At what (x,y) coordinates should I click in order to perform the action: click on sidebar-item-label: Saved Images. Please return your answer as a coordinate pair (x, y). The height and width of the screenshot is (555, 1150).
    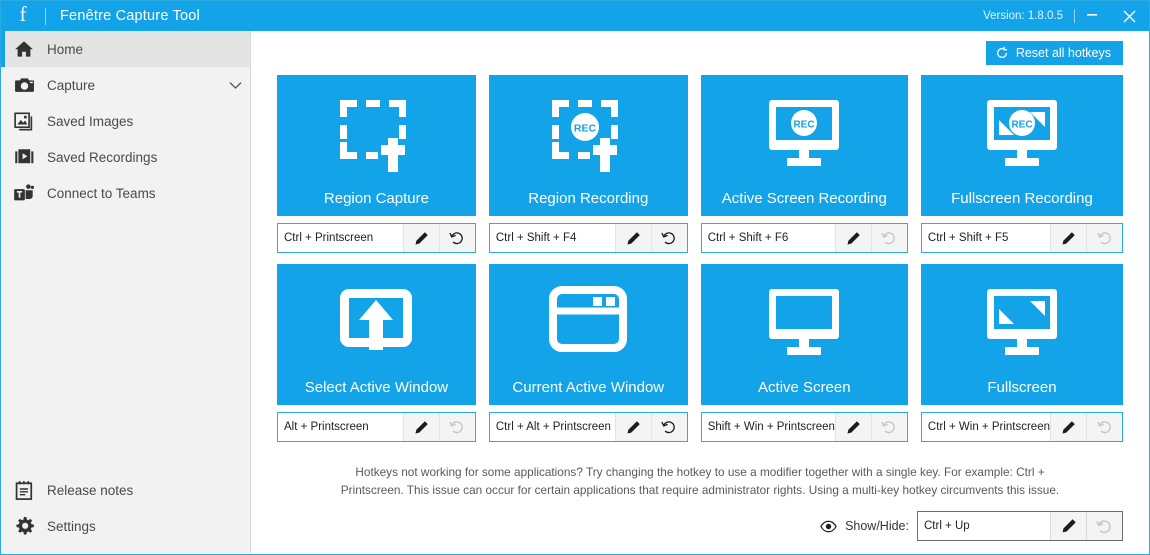
    Looking at the image, I should click on (90, 121).